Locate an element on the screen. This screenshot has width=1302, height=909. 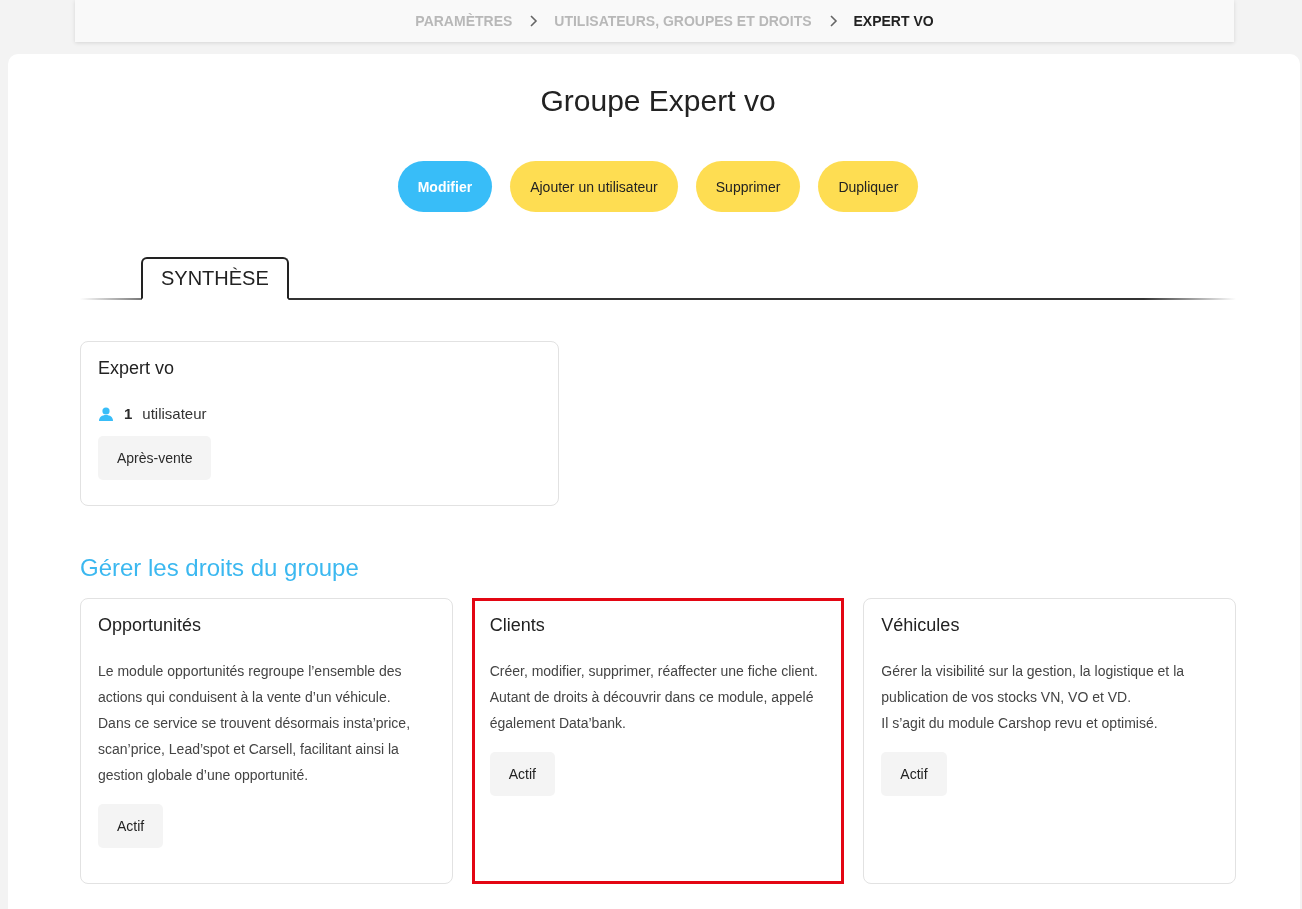
page-title: Groupe Expert vo is located at coordinates (658, 101).